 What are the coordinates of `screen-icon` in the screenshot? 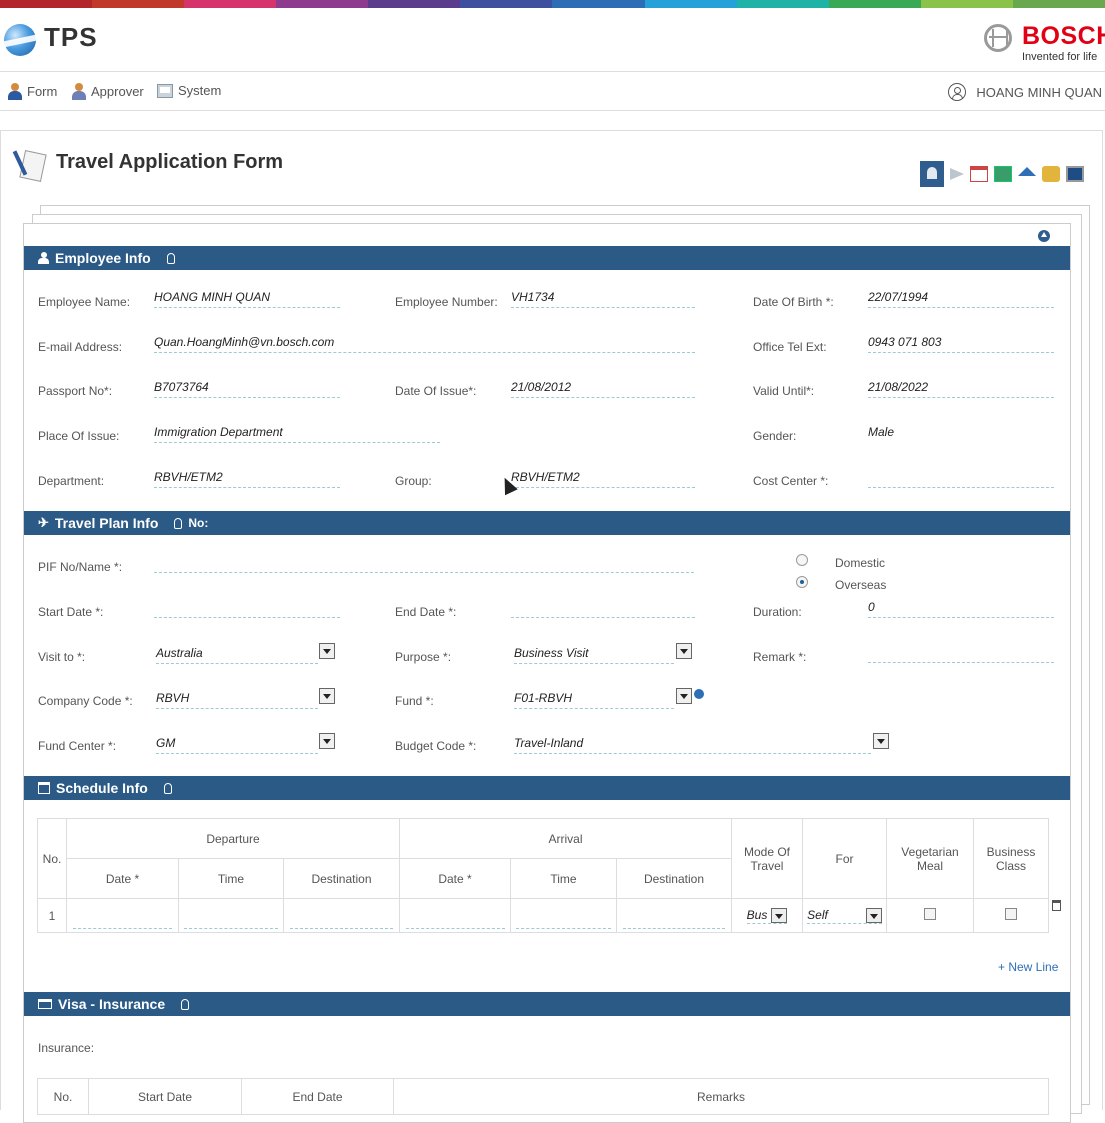 It's located at (1003, 174).